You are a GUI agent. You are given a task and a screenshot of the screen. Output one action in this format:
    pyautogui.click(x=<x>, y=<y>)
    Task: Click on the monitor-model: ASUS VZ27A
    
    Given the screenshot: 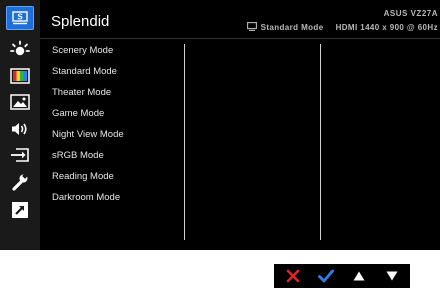 What is the action you would take?
    pyautogui.click(x=410, y=13)
    